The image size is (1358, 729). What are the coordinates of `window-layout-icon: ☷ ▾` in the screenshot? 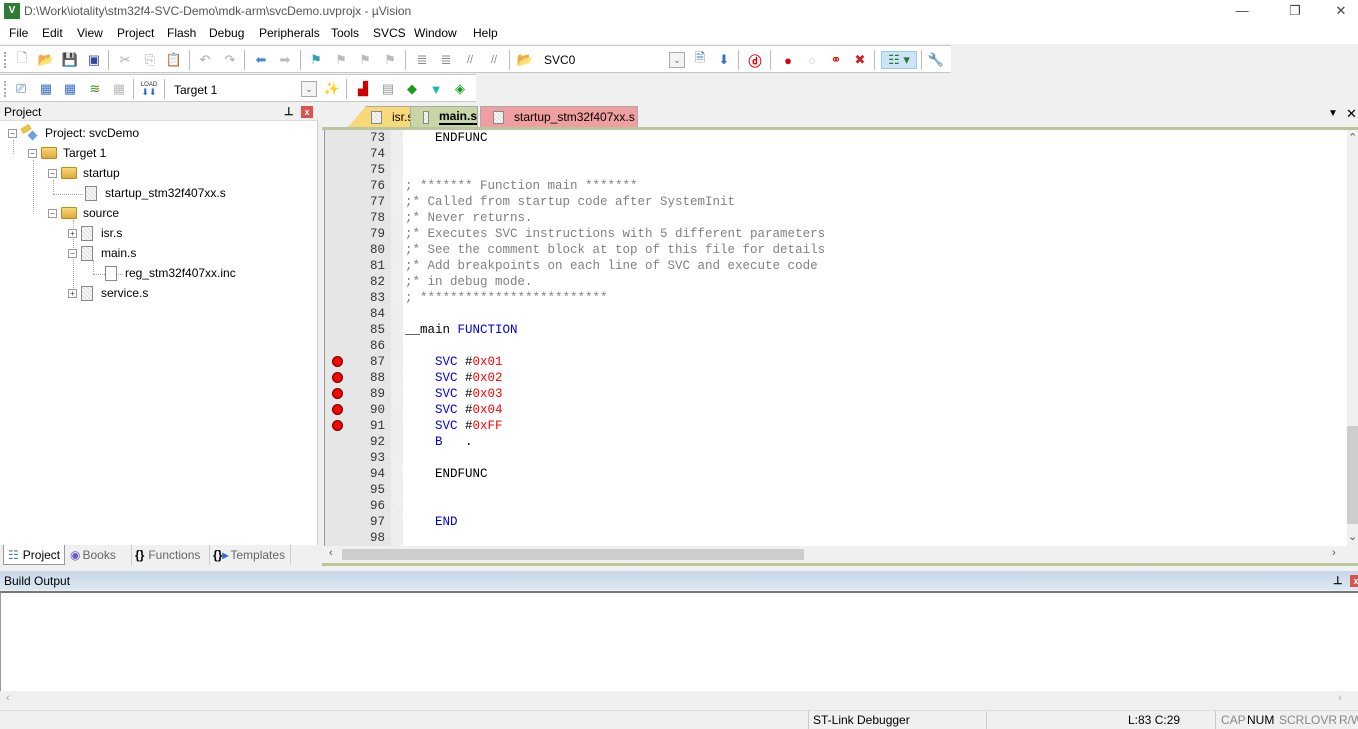 It's located at (899, 60).